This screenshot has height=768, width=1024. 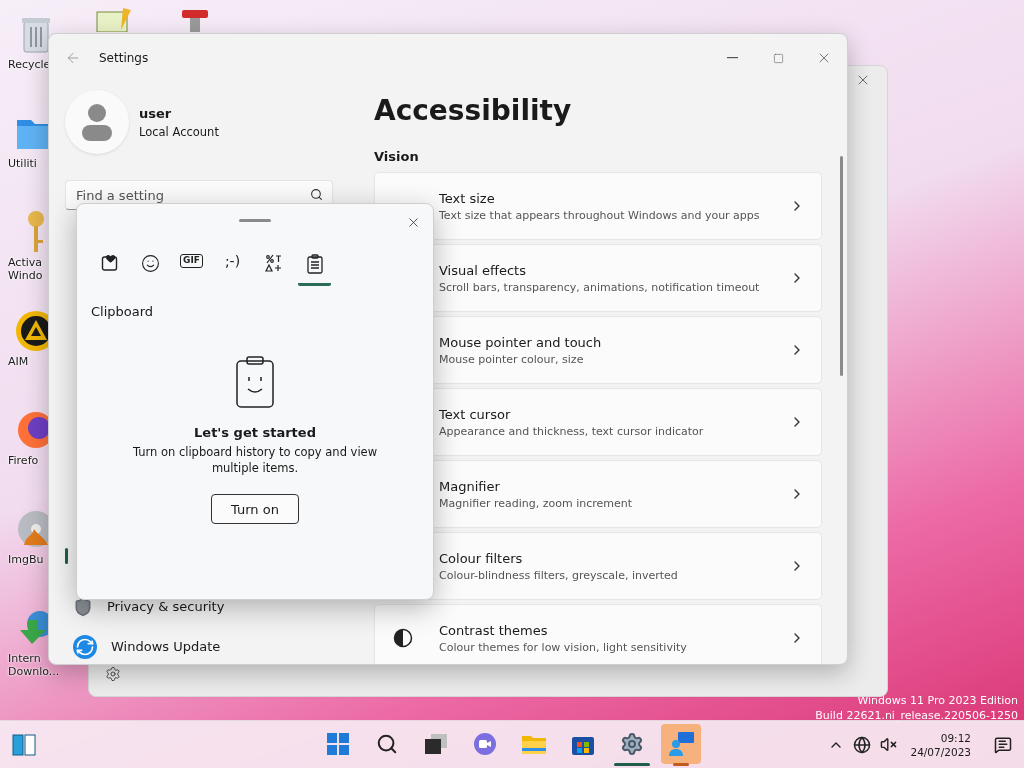 I want to click on setting-description: Colour themes for low vision, light sensitivity, so click(x=563, y=647).